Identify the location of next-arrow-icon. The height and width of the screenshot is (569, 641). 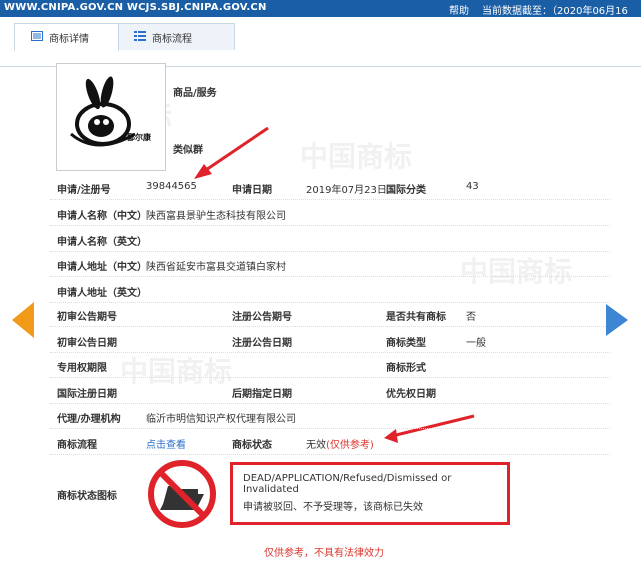
(617, 320).